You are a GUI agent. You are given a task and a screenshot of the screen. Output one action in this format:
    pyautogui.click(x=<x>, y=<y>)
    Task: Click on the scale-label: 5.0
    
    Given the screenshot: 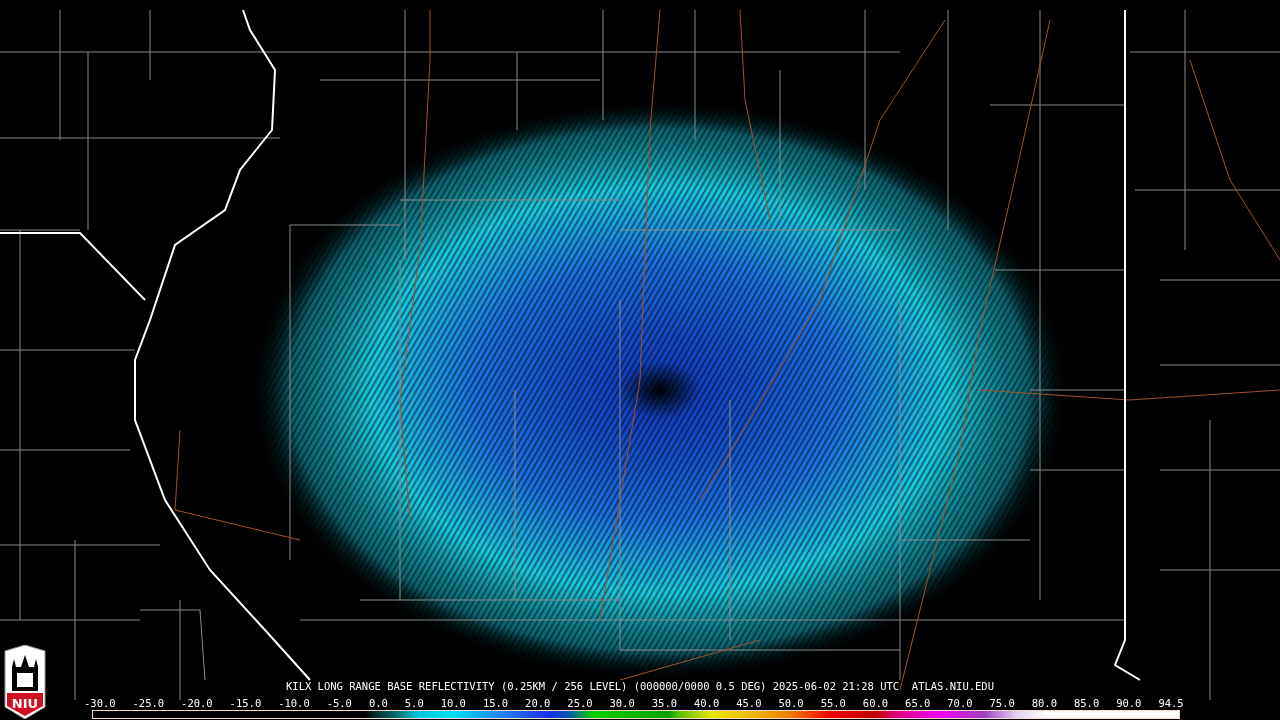 What is the action you would take?
    pyautogui.click(x=414, y=703)
    